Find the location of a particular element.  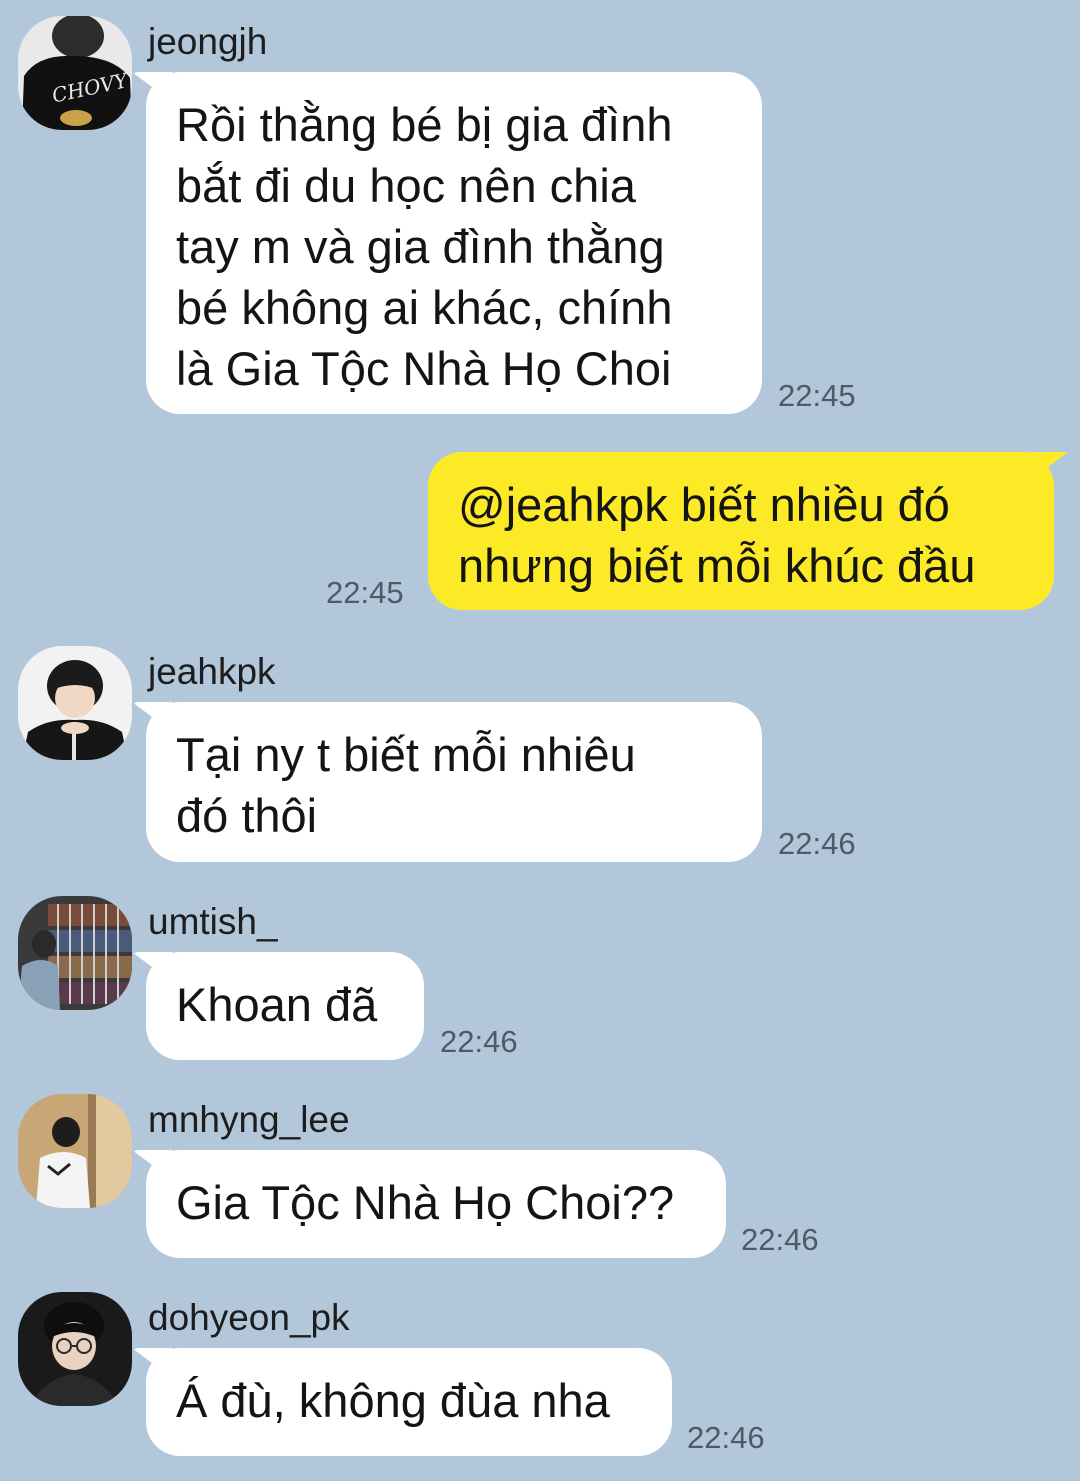

sender-name: mnhyng_lee is located at coordinates (249, 1119).